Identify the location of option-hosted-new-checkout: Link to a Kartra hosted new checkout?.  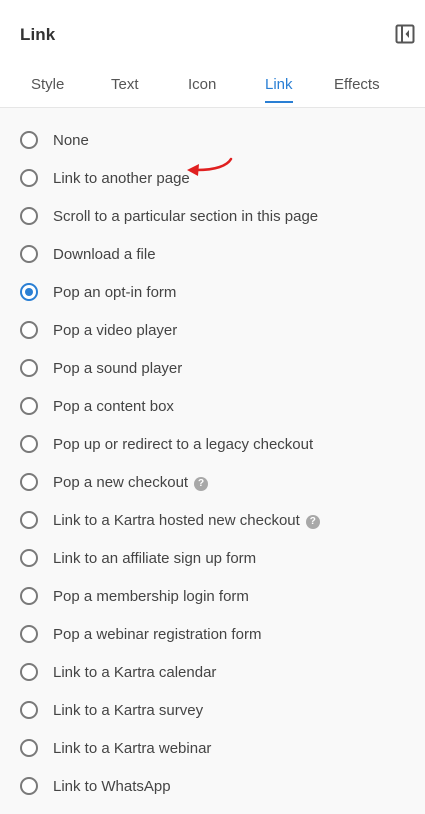
(212, 520).